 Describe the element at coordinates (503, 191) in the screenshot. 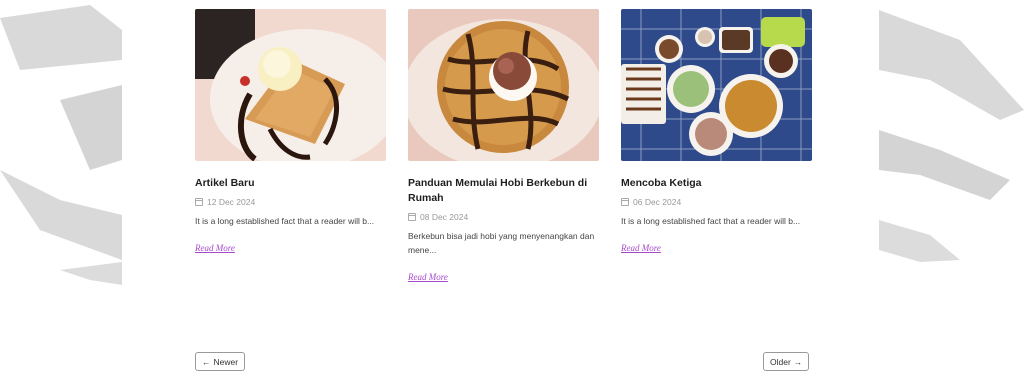

I see `post-title: Panduan Memulai Hobi Berkebun di Rumah` at that location.